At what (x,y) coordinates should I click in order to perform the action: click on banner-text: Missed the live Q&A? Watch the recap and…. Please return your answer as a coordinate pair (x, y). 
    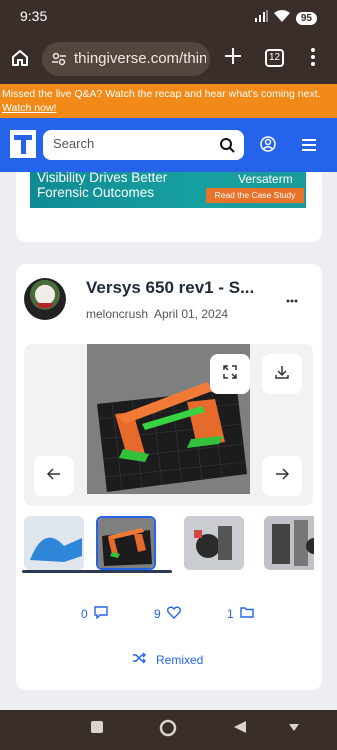
    Looking at the image, I should click on (161, 94).